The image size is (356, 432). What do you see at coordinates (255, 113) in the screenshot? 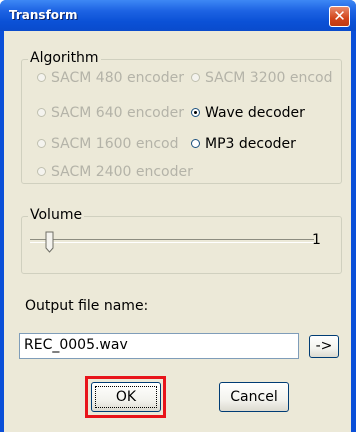
I see `radio-label: Wave decoder` at bounding box center [255, 113].